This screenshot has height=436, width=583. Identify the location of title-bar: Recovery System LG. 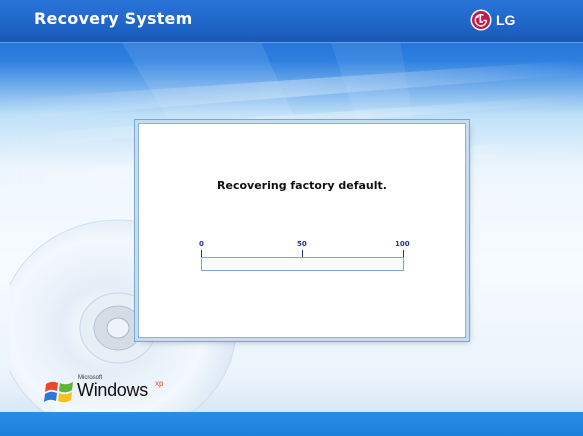
(291, 21).